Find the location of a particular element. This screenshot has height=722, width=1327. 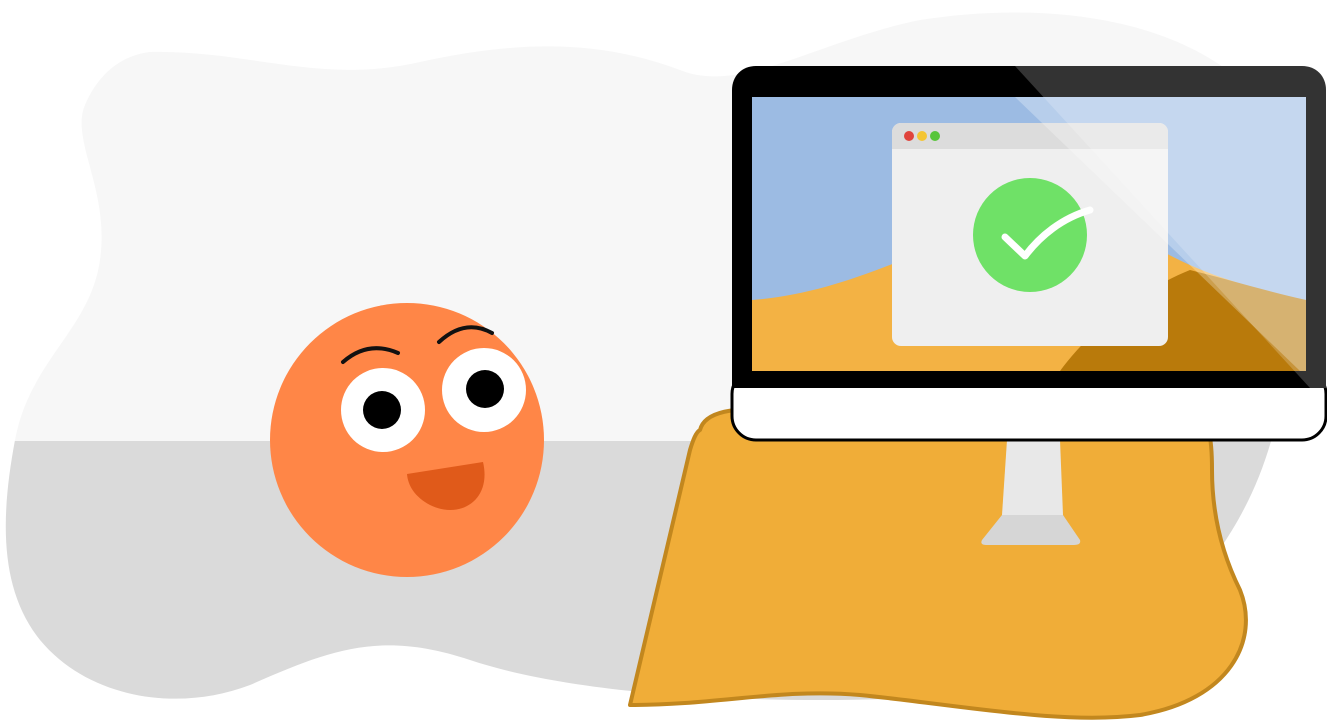

stand-neck is located at coordinates (1032, 477).